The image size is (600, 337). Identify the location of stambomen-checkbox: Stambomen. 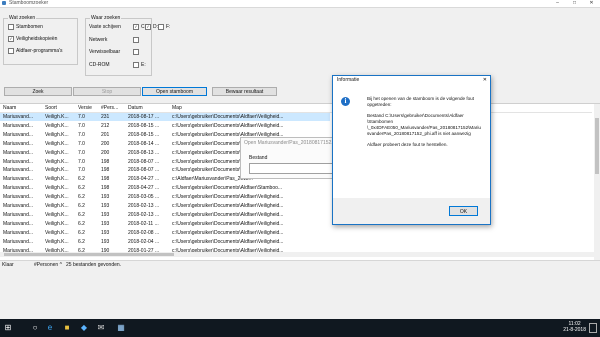
(25, 27).